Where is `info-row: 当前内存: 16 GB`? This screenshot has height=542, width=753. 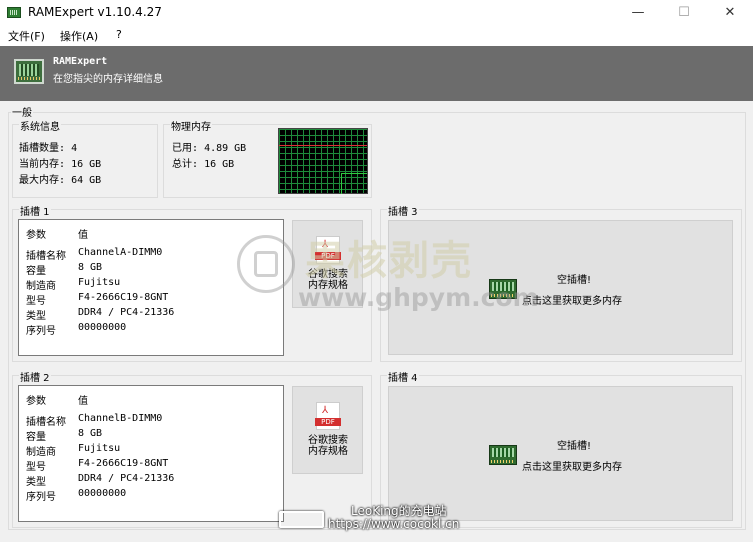 info-row: 当前内存: 16 GB is located at coordinates (60, 164).